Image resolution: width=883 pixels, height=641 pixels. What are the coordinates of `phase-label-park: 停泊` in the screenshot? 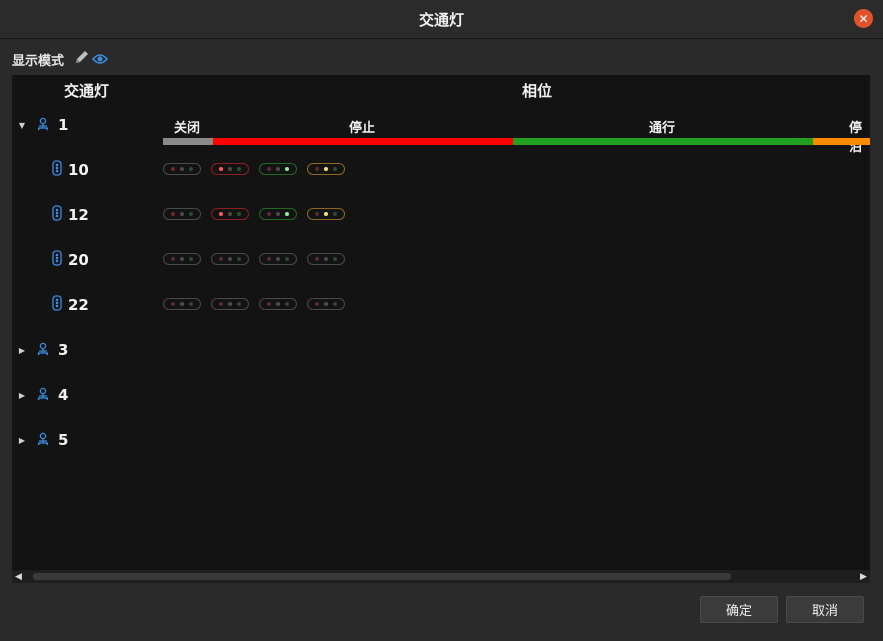 It's located at (856, 138).